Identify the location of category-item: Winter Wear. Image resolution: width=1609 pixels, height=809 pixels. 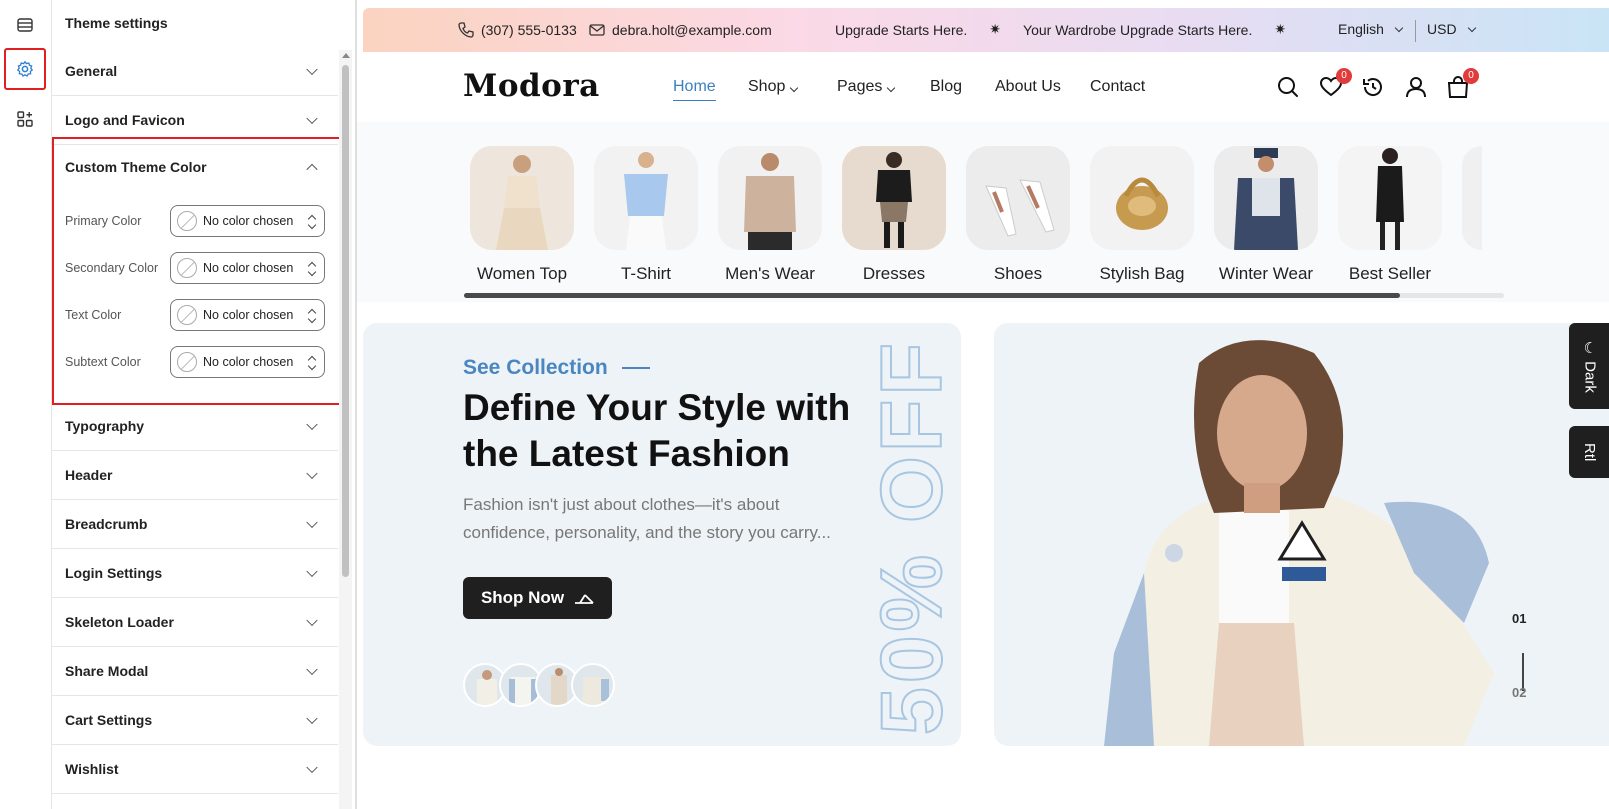
(1266, 215).